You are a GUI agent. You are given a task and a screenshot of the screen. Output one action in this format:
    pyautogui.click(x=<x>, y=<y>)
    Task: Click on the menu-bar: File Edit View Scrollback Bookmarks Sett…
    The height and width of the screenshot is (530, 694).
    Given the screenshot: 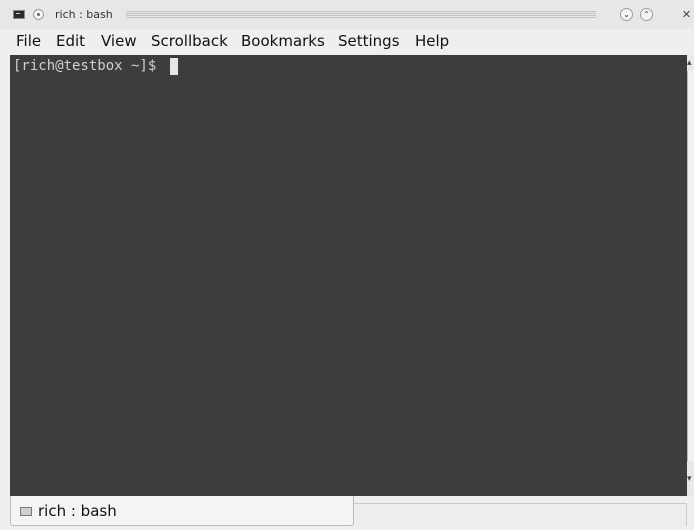 What is the action you would take?
    pyautogui.click(x=347, y=42)
    